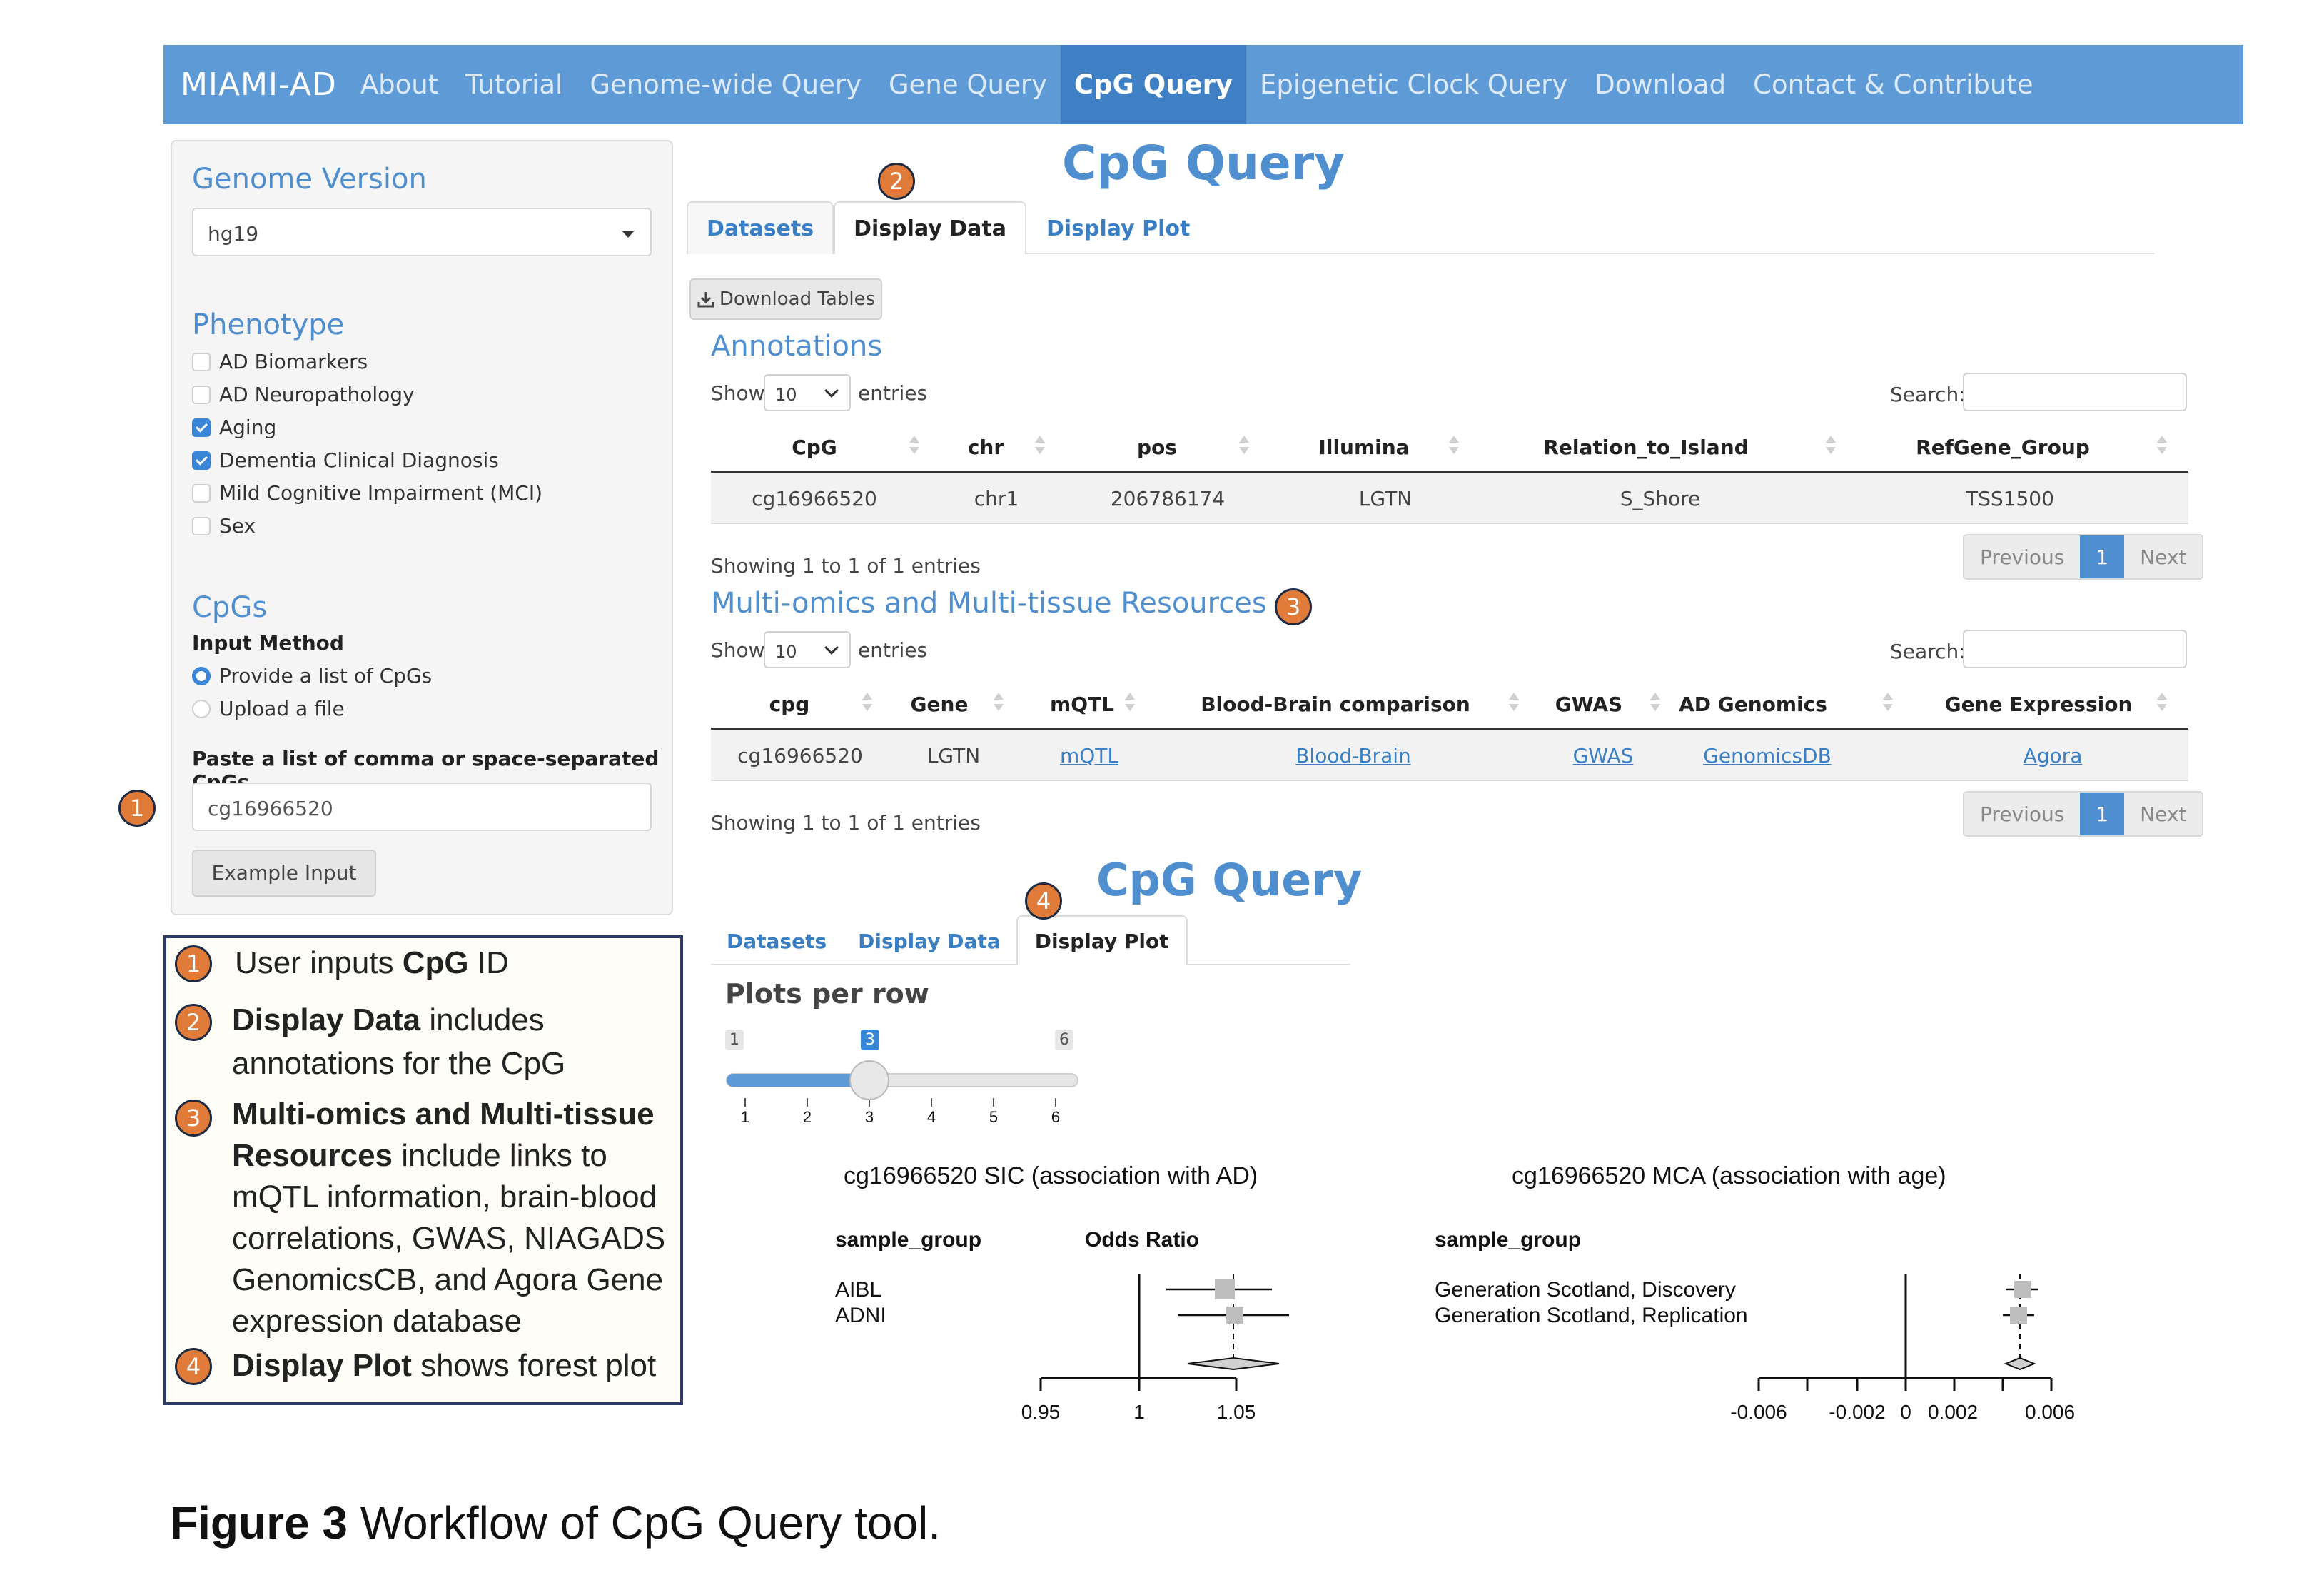  What do you see at coordinates (1646, 447) in the screenshot?
I see `col-relation-to-island: Relation_to_Island` at bounding box center [1646, 447].